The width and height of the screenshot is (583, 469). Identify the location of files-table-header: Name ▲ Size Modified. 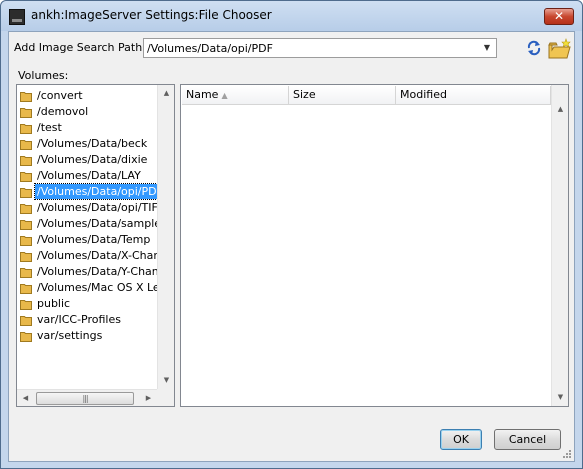
(366, 95).